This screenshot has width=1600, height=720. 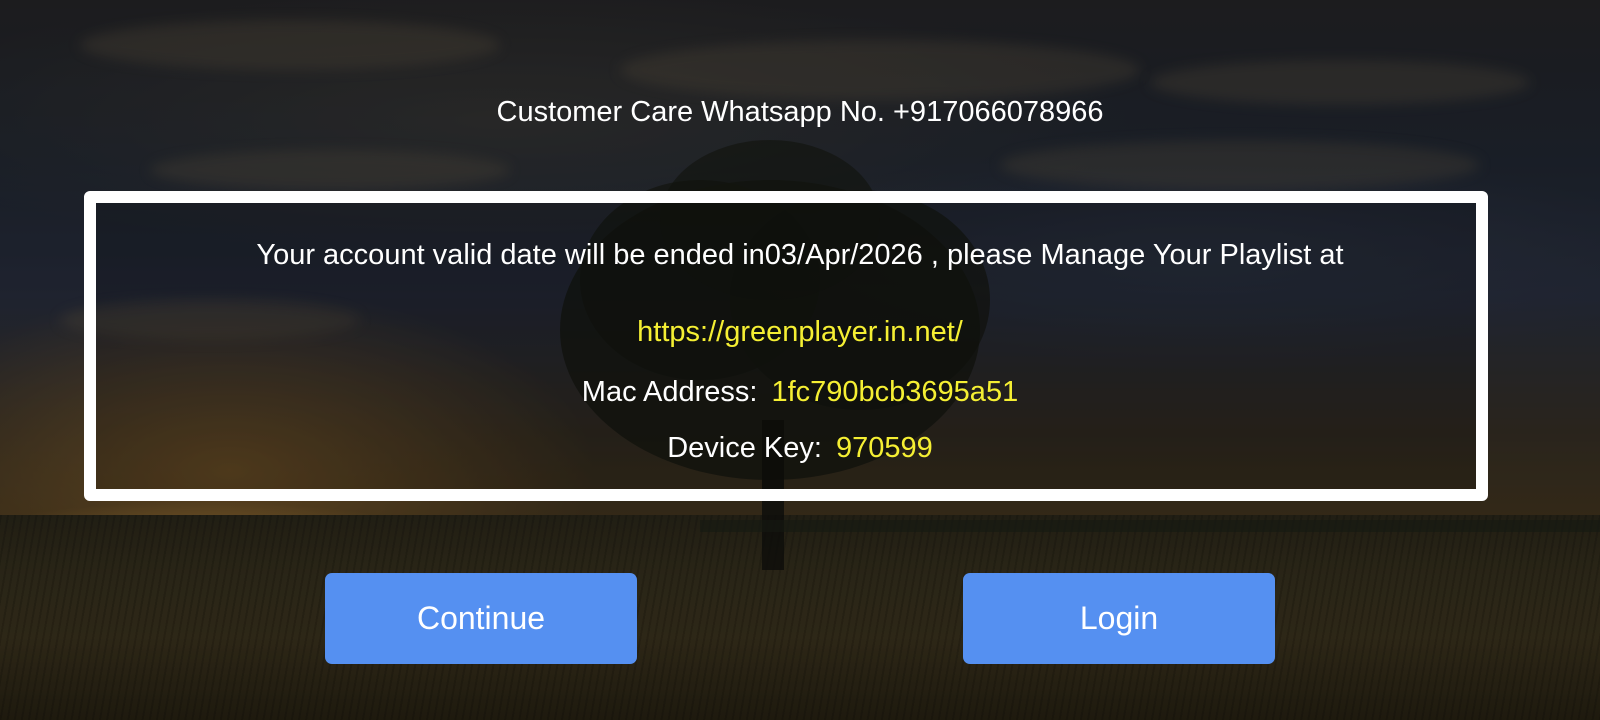 I want to click on mac-address-row: Mac Address: 1fc790bcb3695a51, so click(x=800, y=392).